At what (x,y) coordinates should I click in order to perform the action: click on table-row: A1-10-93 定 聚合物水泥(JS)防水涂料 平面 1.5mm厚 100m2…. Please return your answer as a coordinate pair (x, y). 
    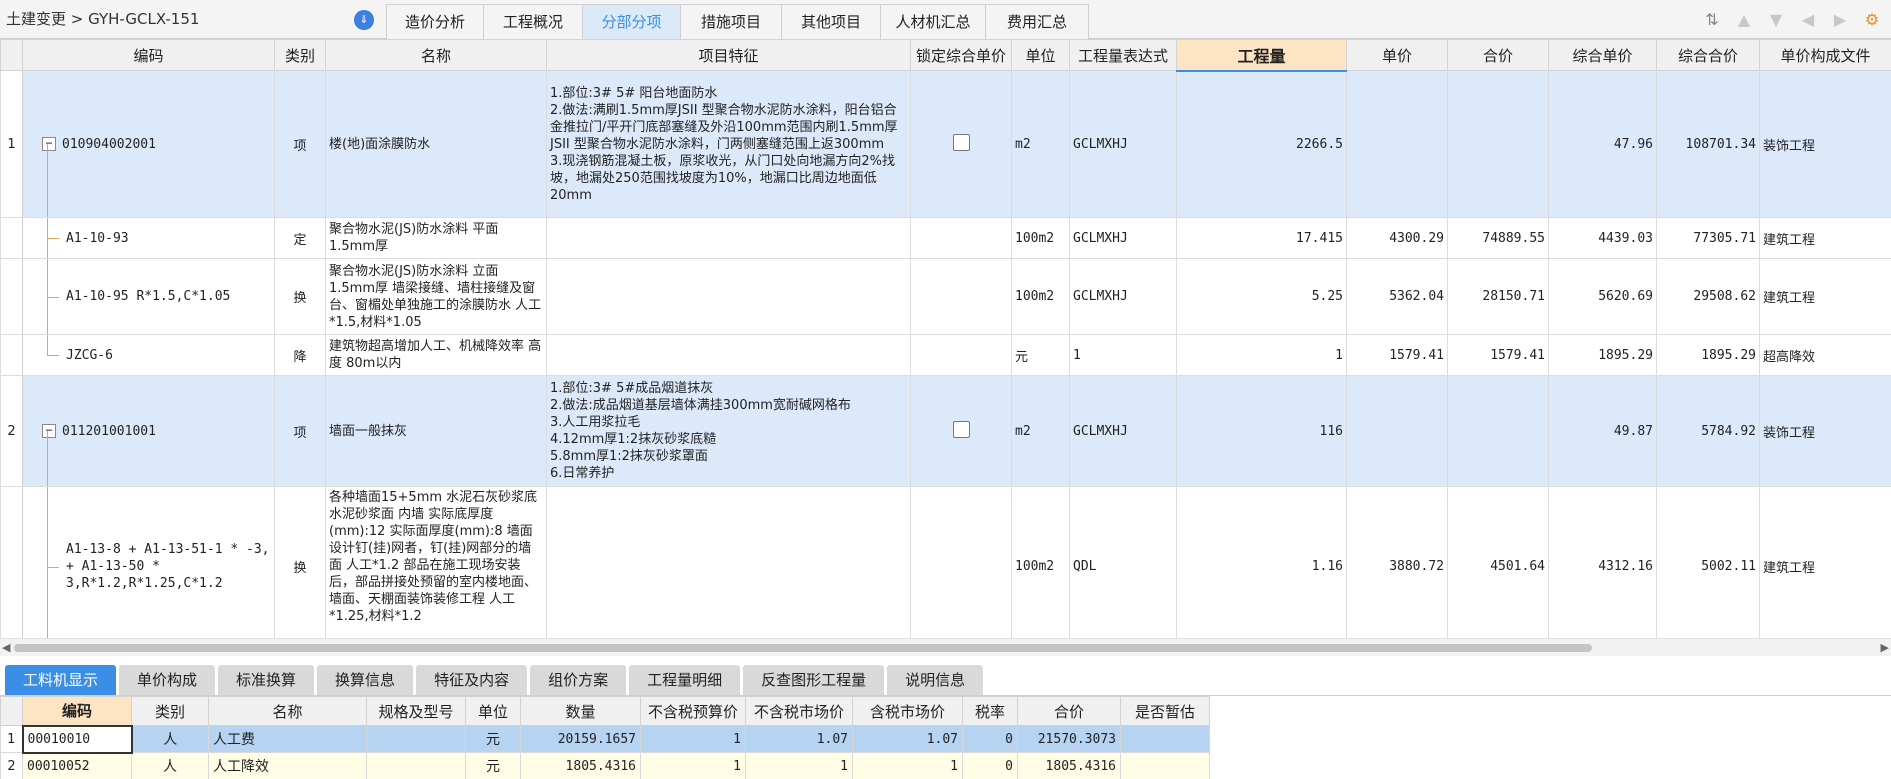
    Looking at the image, I should click on (945, 238).